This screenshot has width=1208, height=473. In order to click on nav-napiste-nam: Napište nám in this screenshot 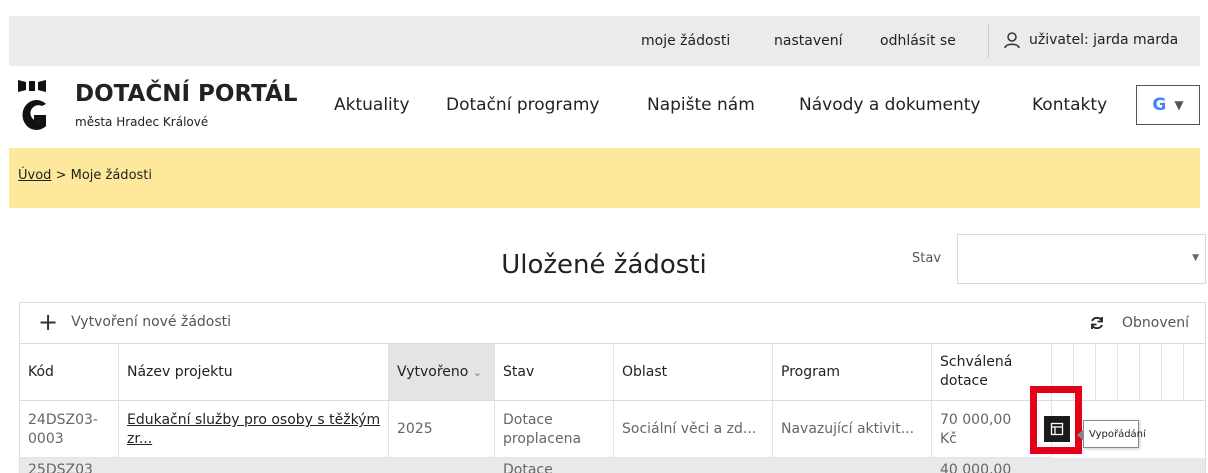, I will do `click(701, 105)`.